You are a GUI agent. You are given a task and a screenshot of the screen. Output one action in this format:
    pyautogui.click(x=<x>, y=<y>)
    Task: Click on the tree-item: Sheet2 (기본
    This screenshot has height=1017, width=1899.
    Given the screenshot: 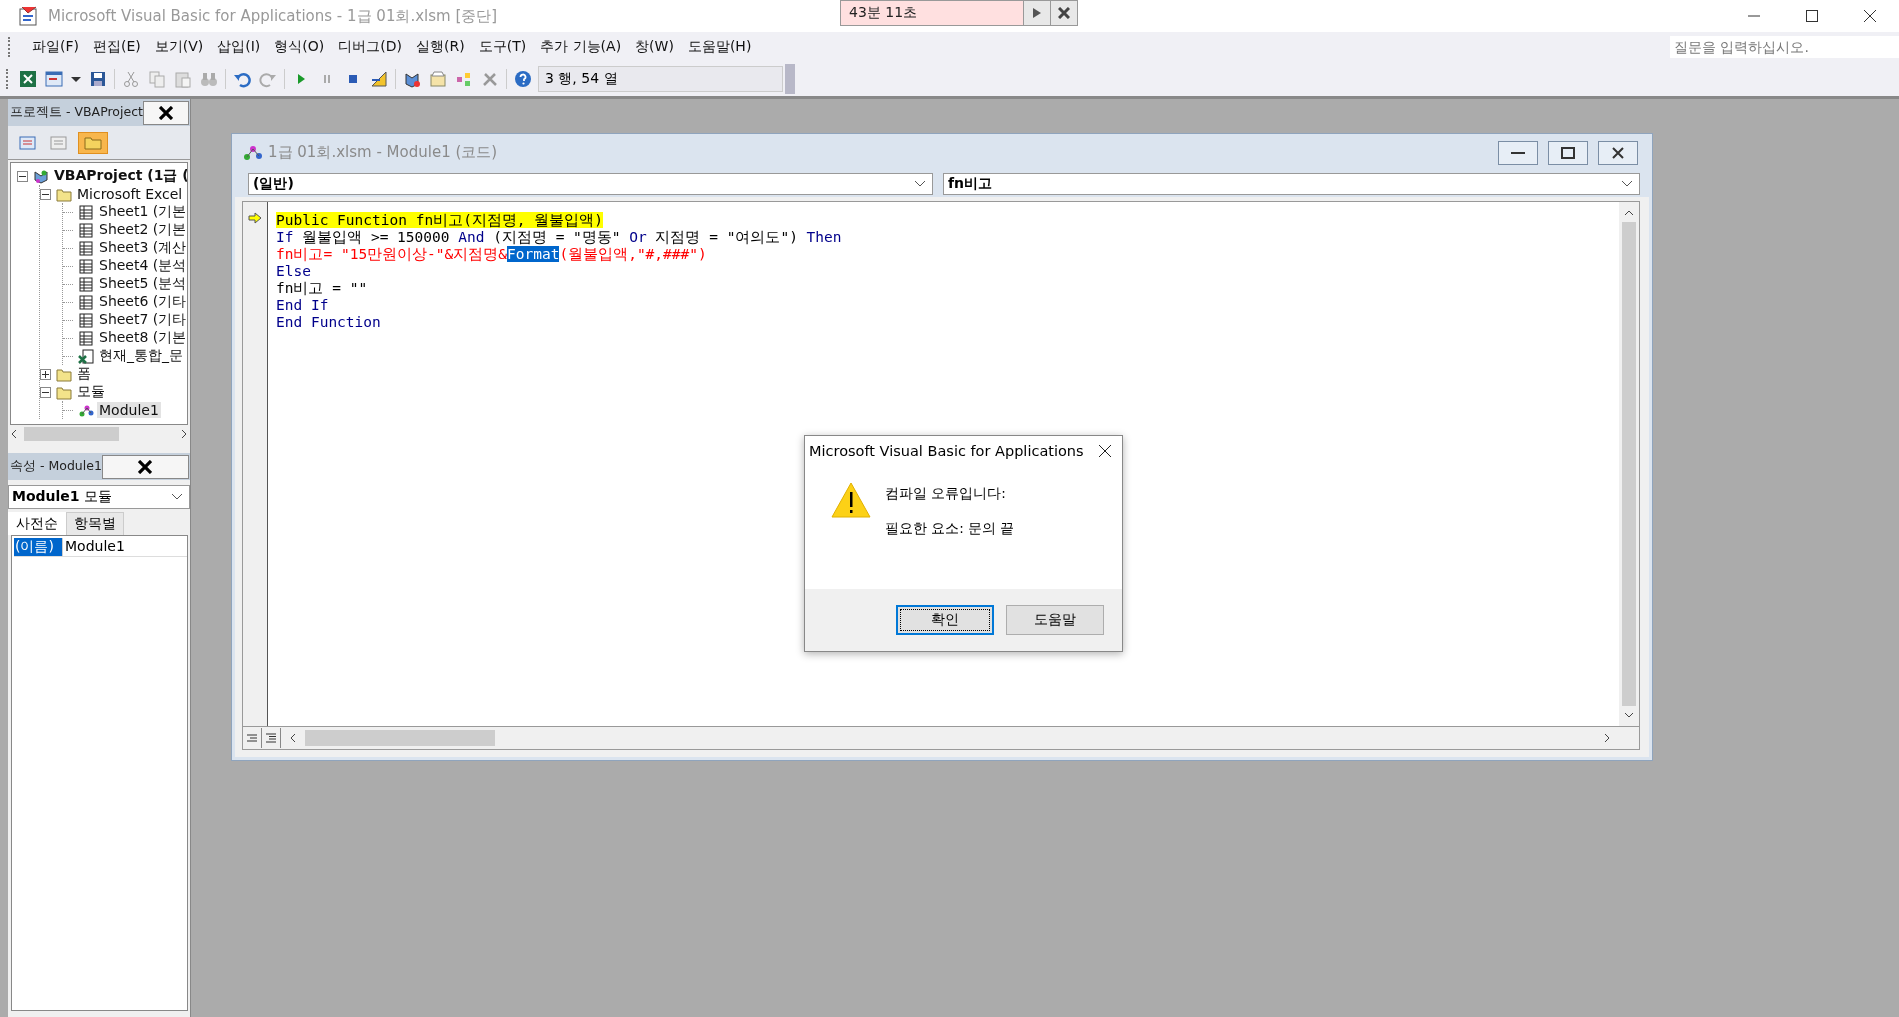 What is the action you would take?
    pyautogui.click(x=142, y=230)
    